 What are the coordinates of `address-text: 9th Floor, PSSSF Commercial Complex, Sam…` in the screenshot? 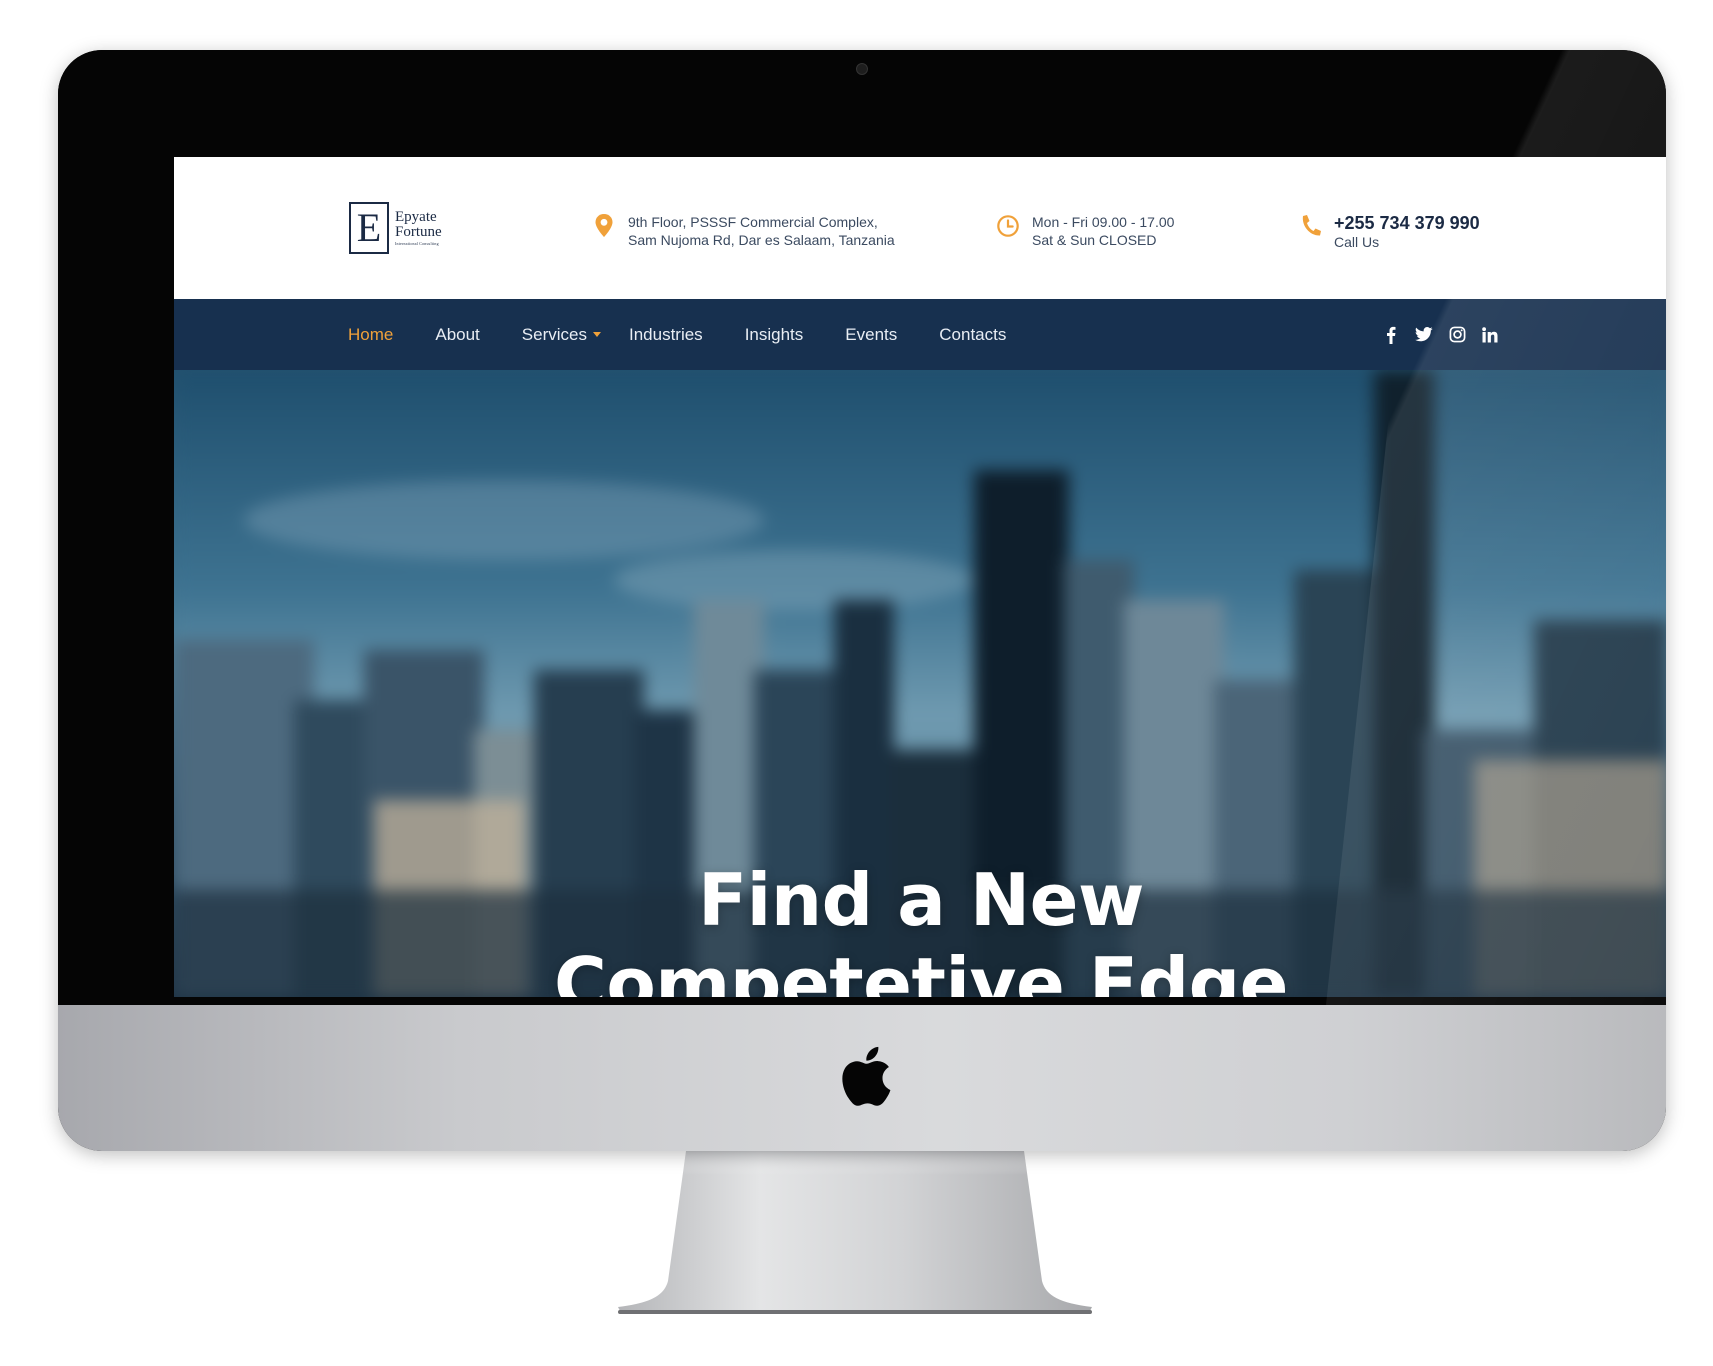 It's located at (761, 231).